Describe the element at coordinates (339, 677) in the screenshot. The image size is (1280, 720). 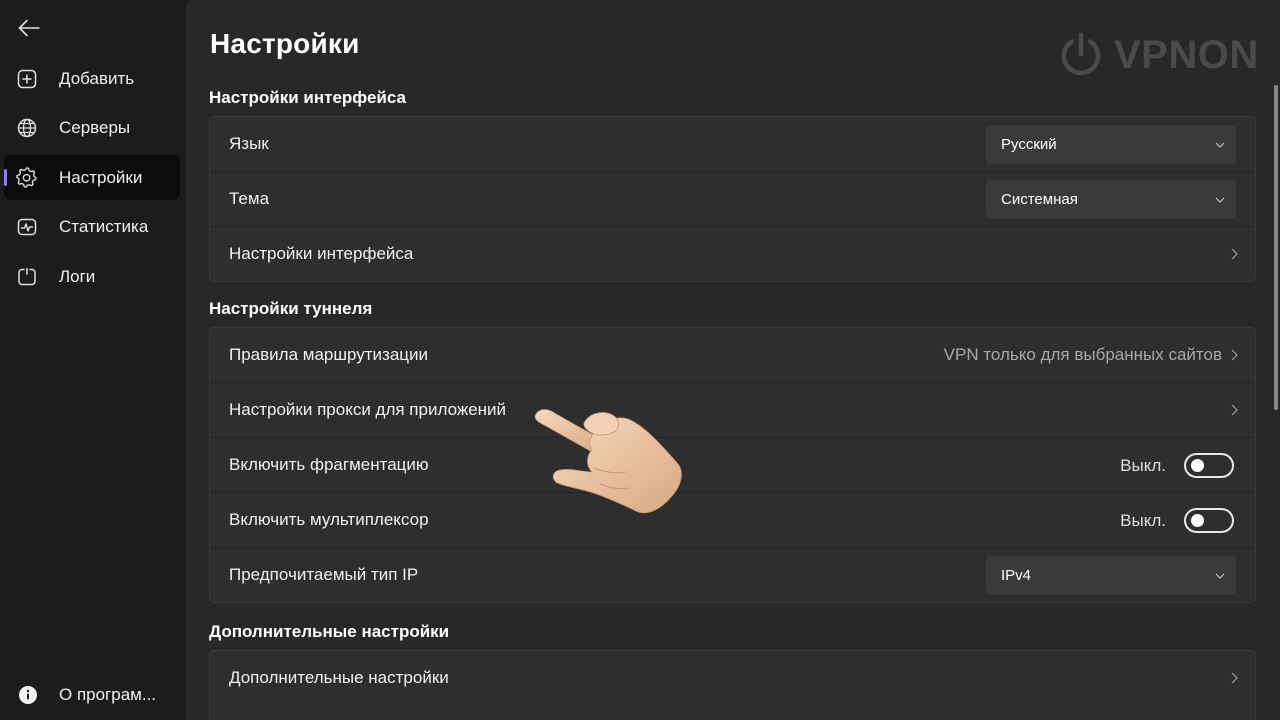
I see `advanced-settings-label: Дополнительные настройки` at that location.